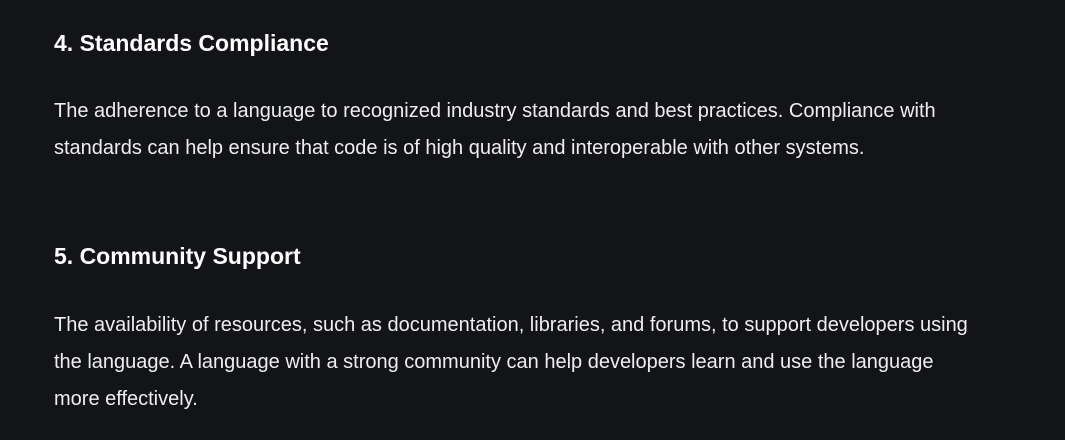 The height and width of the screenshot is (440, 1065). I want to click on section-heading-standards-compliance: 4. Standards Compliance, so click(191, 43).